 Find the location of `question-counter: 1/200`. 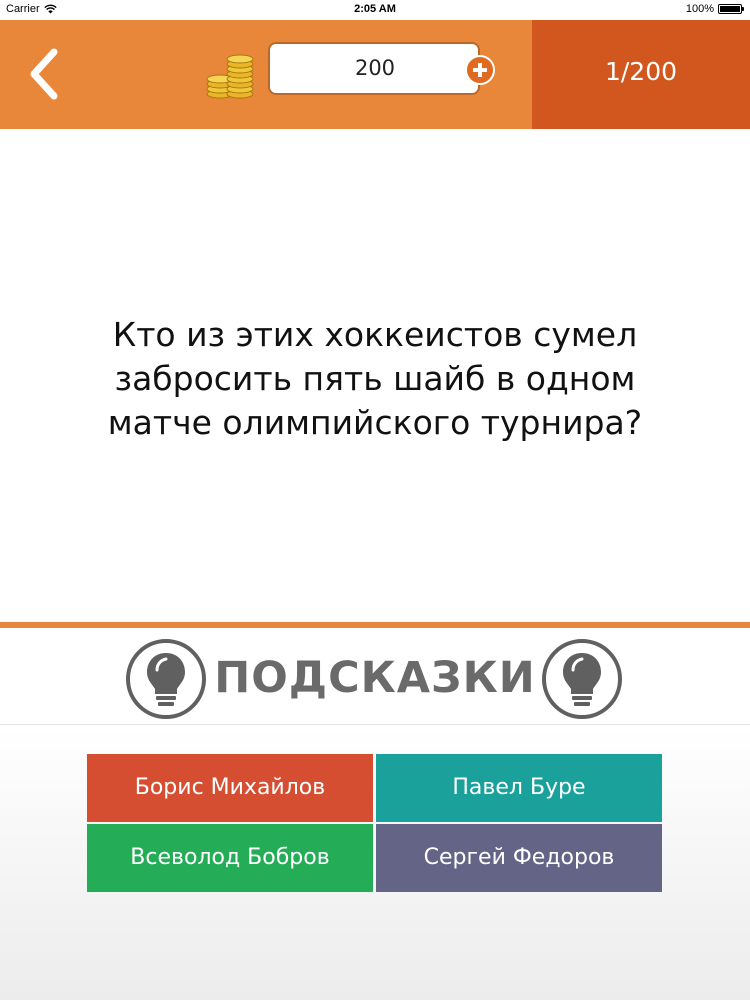

question-counter: 1/200 is located at coordinates (641, 71).